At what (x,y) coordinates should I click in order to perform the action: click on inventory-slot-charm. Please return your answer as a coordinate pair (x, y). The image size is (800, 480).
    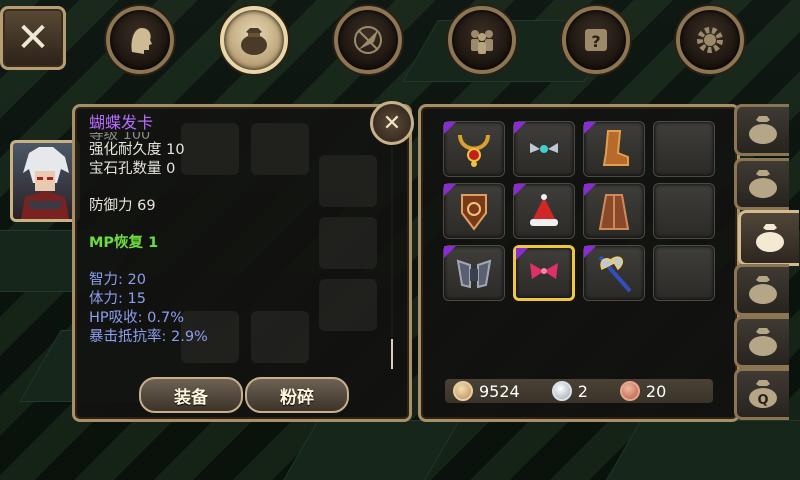
    Looking at the image, I should click on (544, 149).